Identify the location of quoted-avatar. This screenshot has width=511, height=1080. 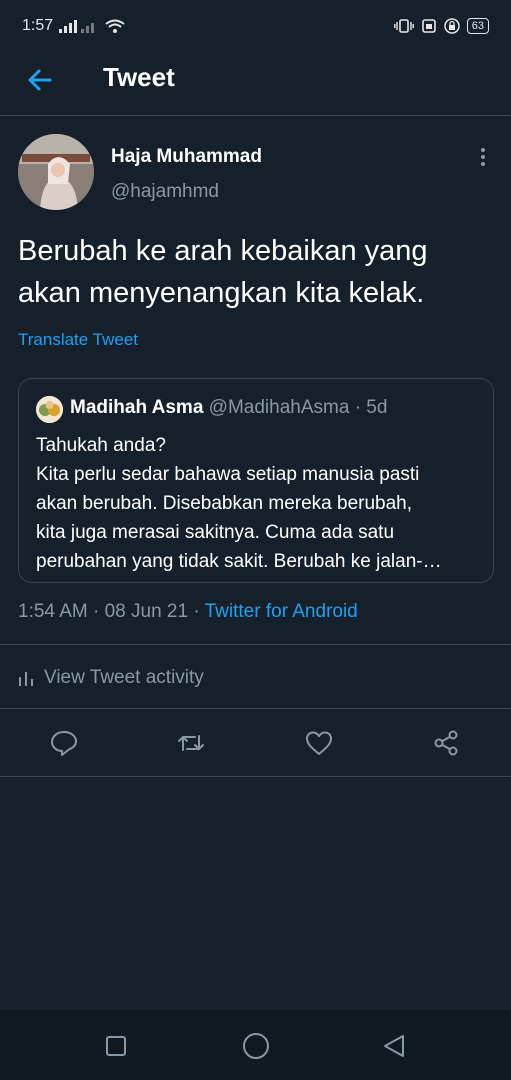
(49, 409).